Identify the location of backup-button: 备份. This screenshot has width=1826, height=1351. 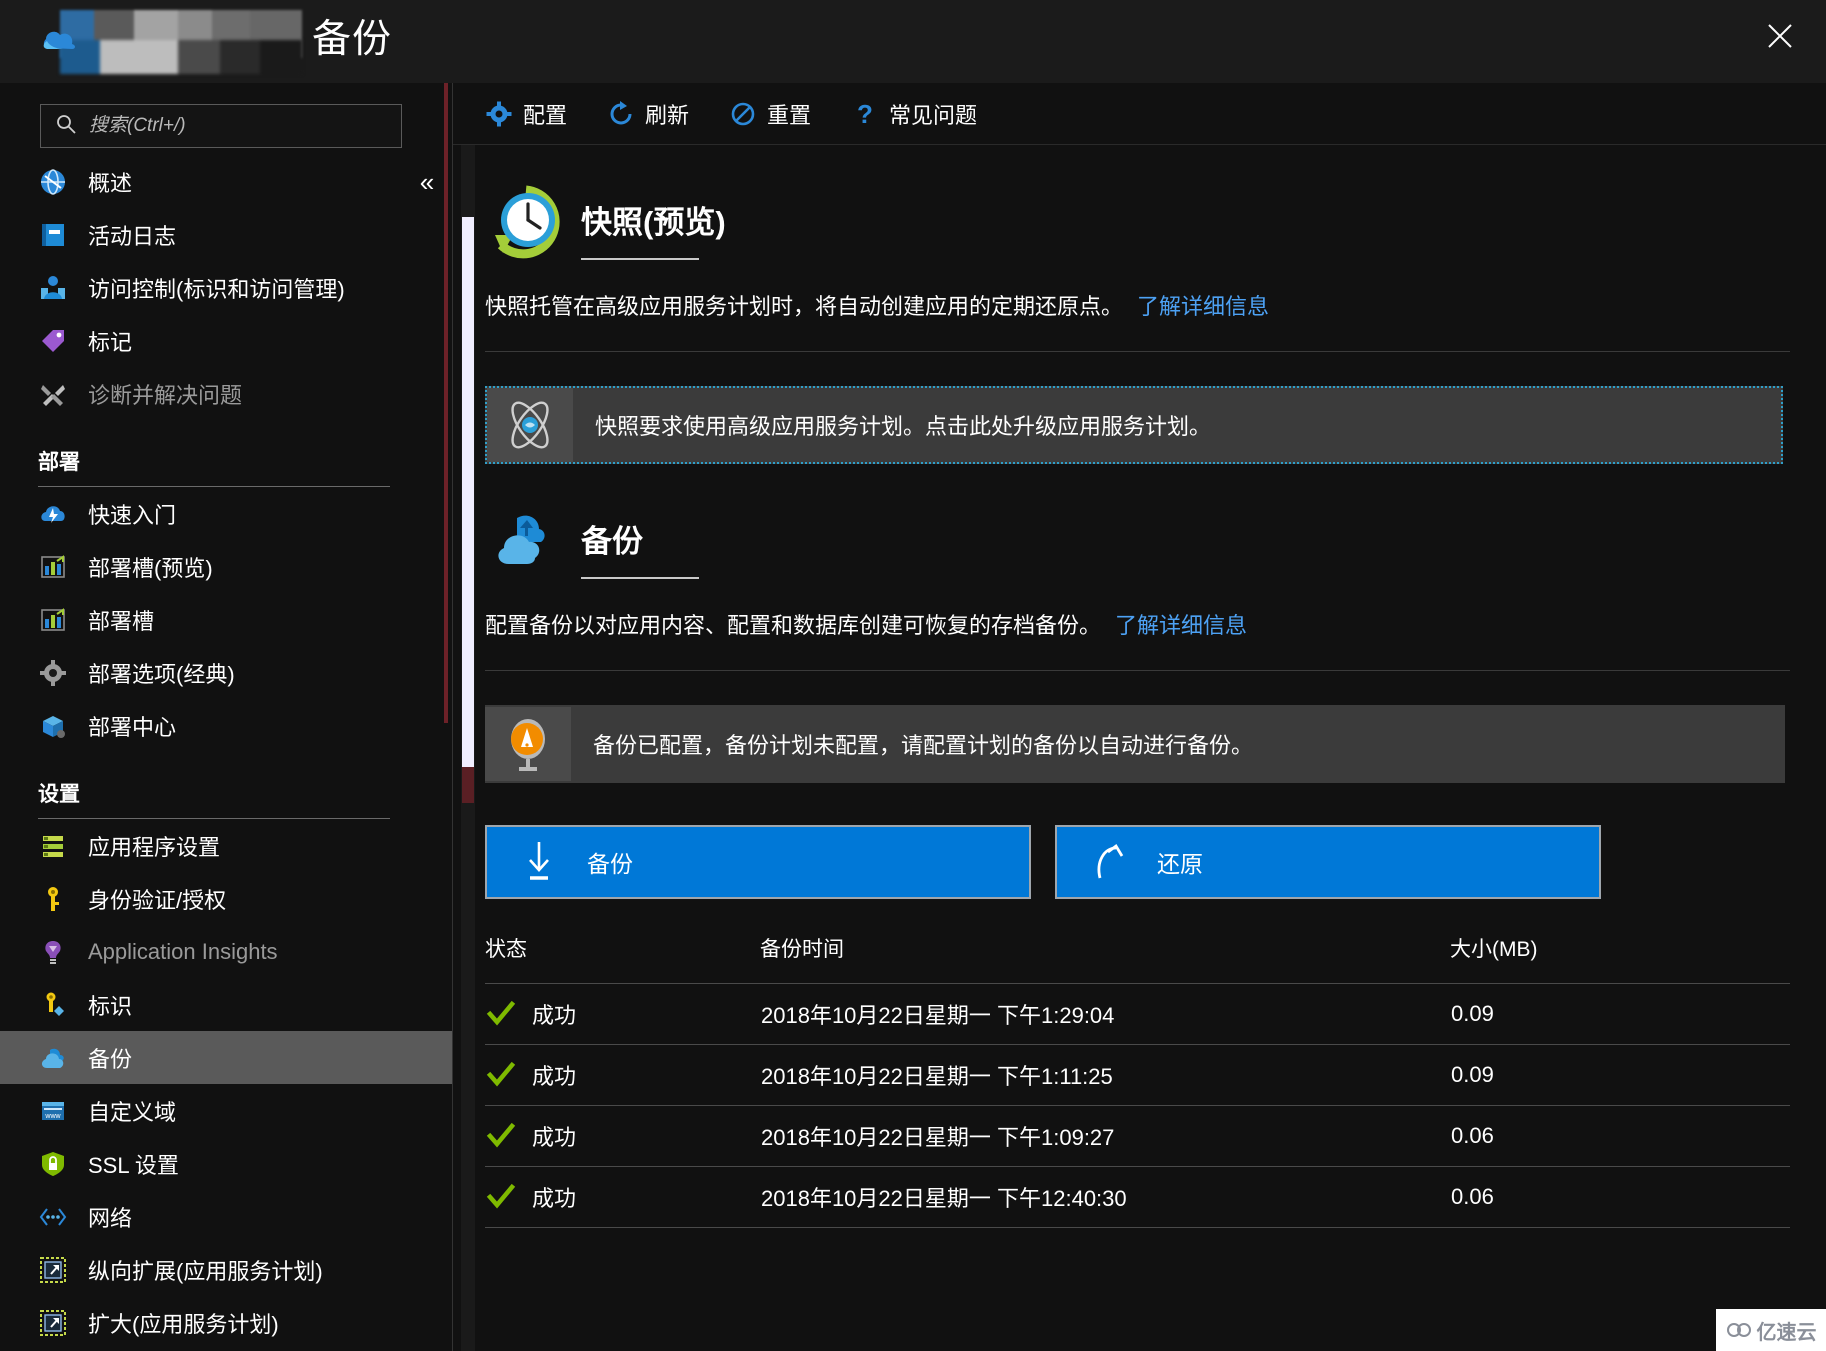
(758, 862).